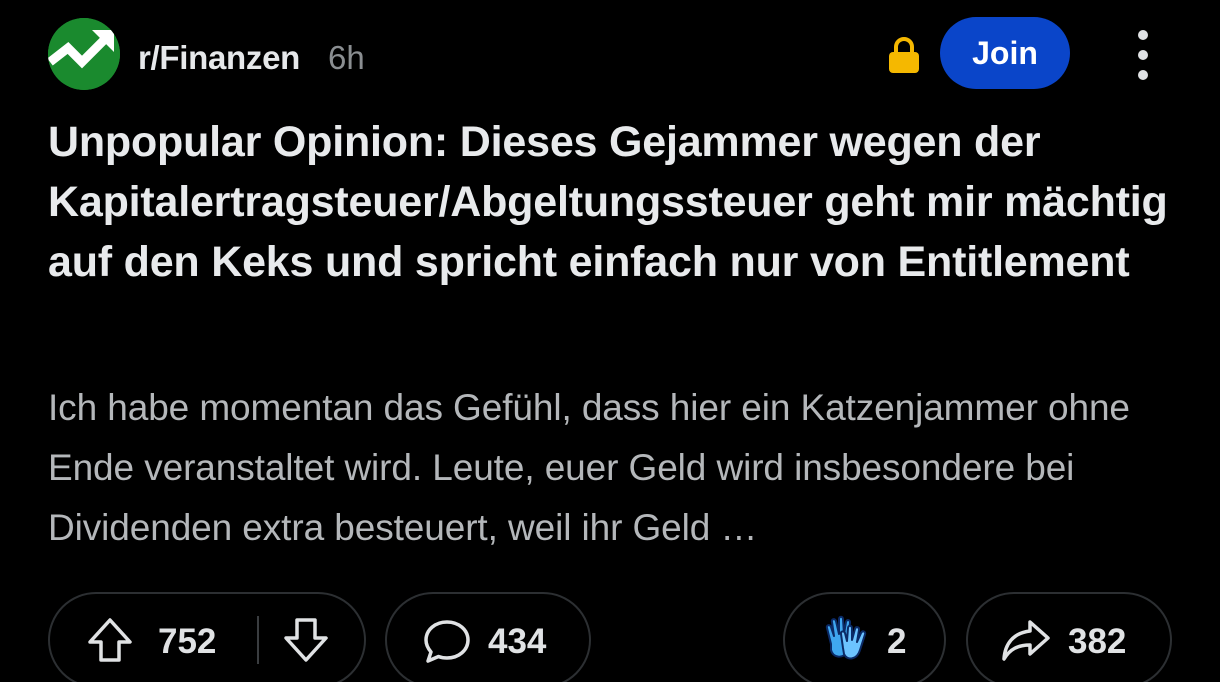 The height and width of the screenshot is (682, 1220). What do you see at coordinates (610, 54) in the screenshot?
I see `post-header: r/Finanzen 6h Join` at bounding box center [610, 54].